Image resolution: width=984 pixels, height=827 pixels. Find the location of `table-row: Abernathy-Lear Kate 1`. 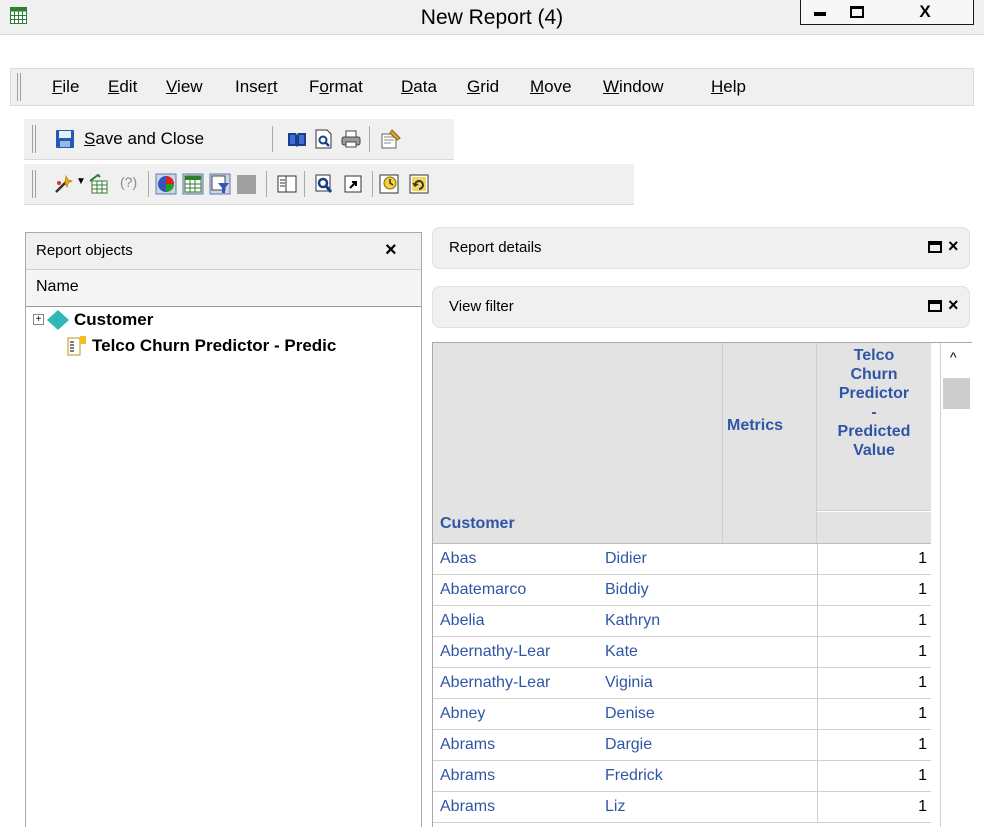

table-row: Abernathy-Lear Kate 1 is located at coordinates (682, 652).